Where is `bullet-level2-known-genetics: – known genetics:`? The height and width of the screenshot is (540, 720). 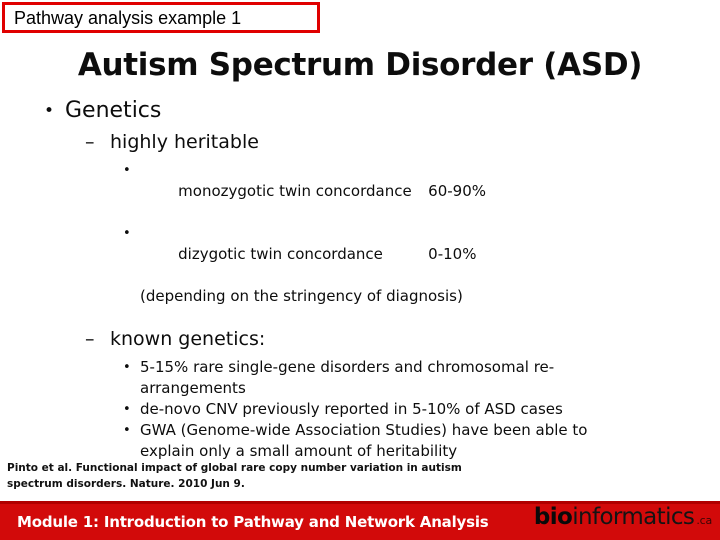 bullet-level2-known-genetics: – known genetics: is located at coordinates (360, 339).